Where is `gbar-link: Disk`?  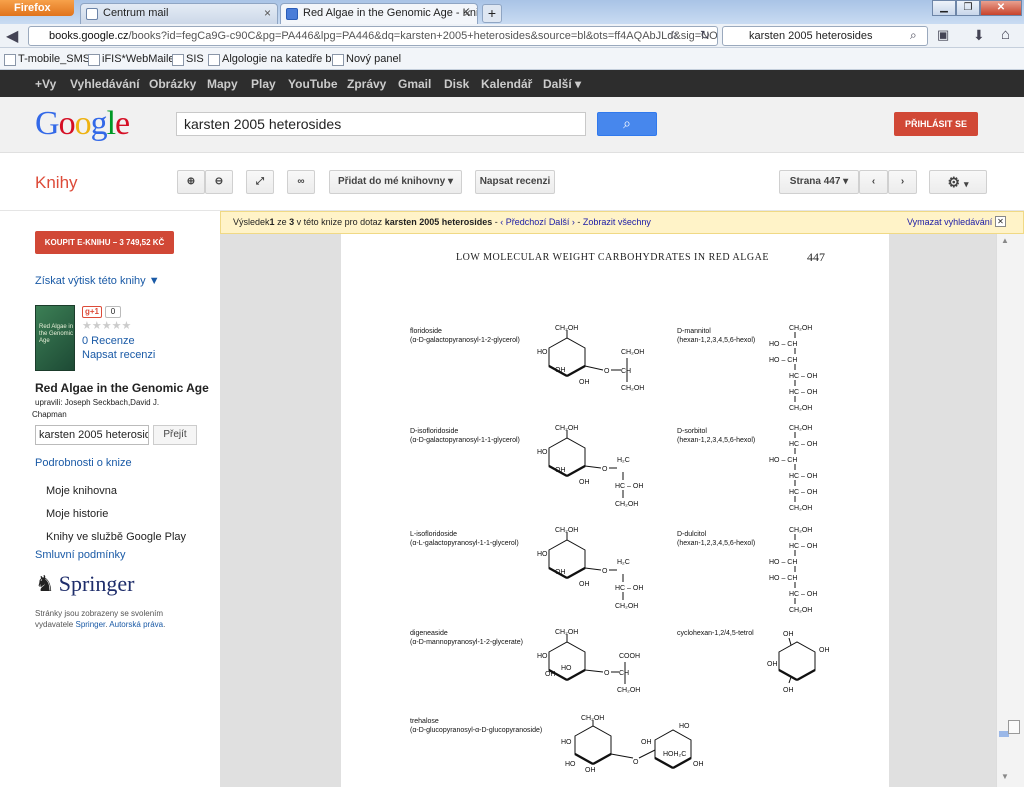
gbar-link: Disk is located at coordinates (456, 84).